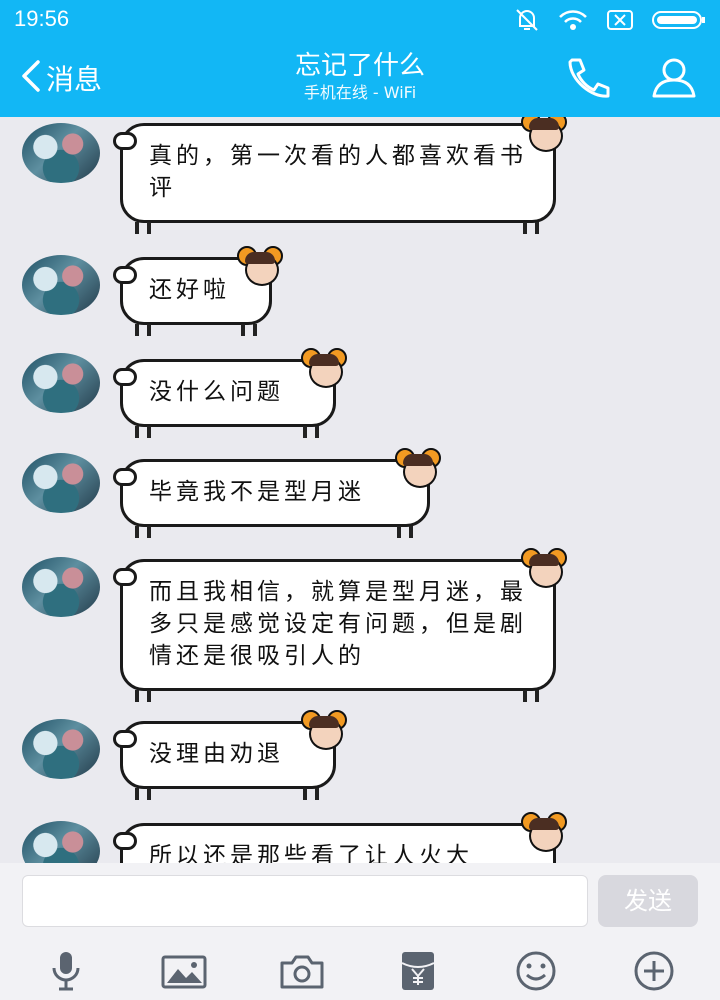 This screenshot has height=1000, width=720. Describe the element at coordinates (527, 20) in the screenshot. I see `notification-muted-icon` at that location.